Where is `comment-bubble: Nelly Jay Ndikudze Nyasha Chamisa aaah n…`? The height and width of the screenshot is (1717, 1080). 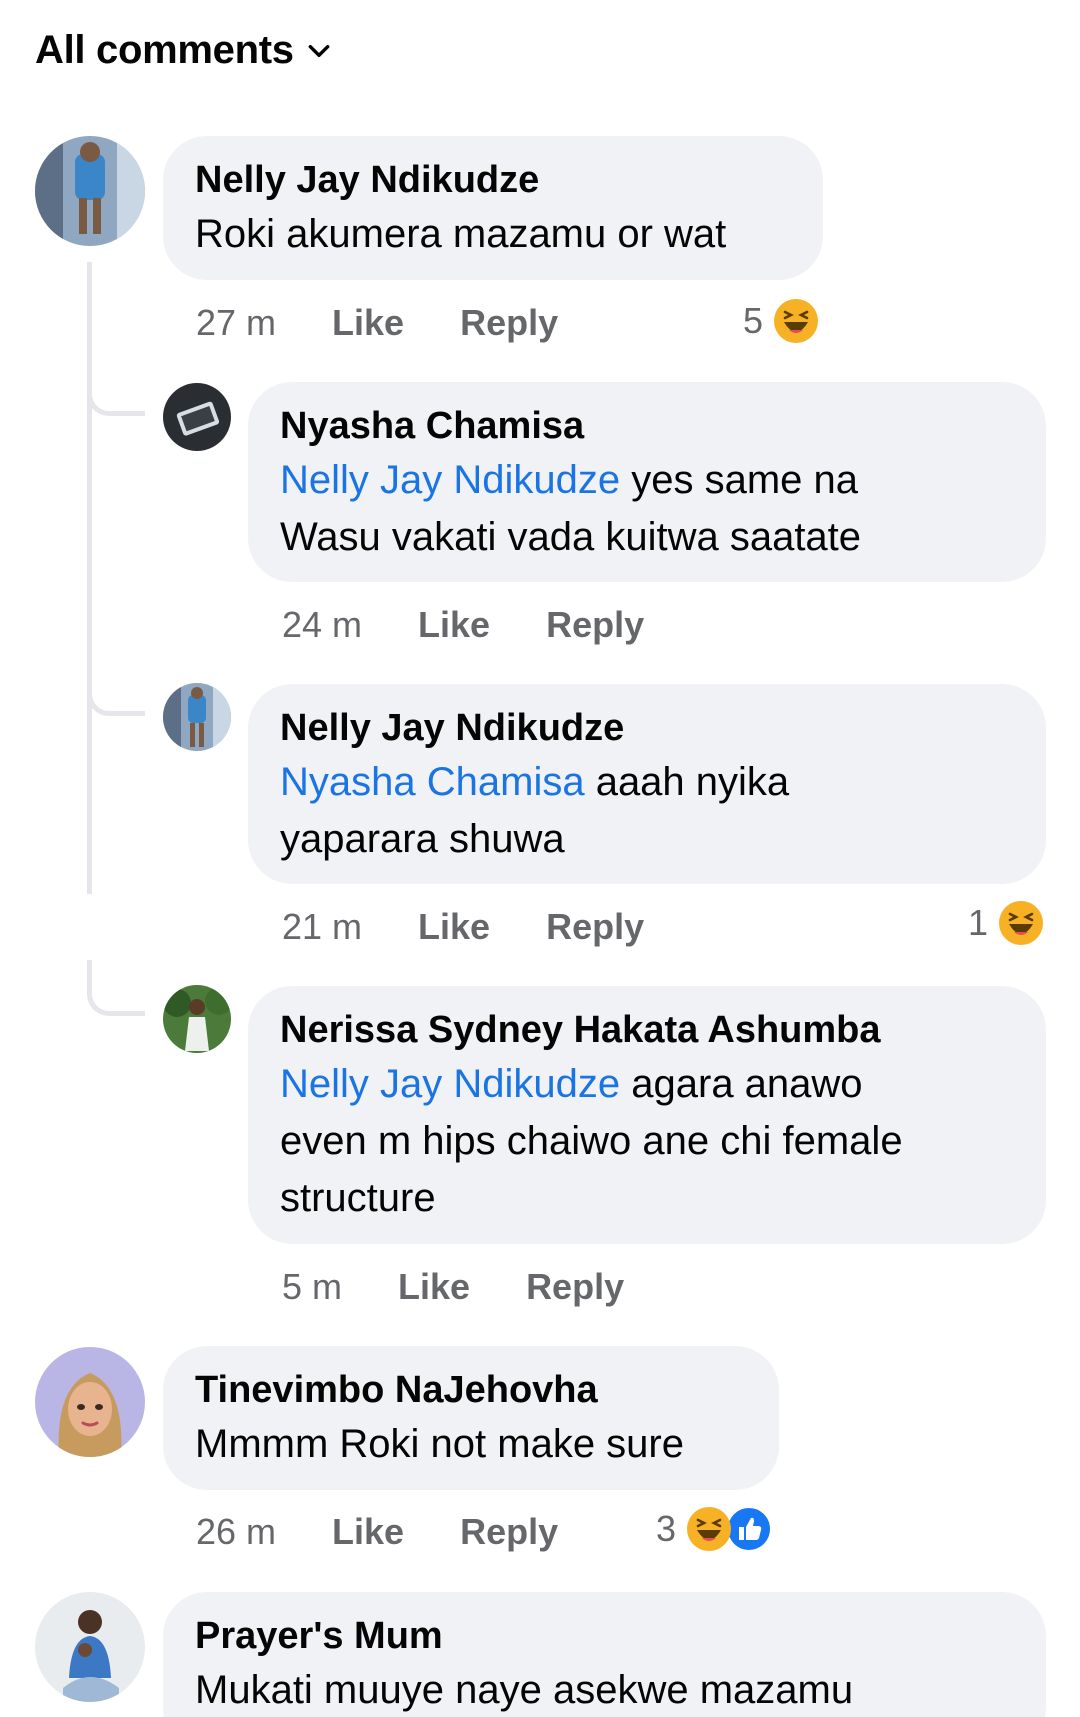
comment-bubble: Nelly Jay Ndikudze Nyasha Chamisa aaah n… is located at coordinates (647, 784).